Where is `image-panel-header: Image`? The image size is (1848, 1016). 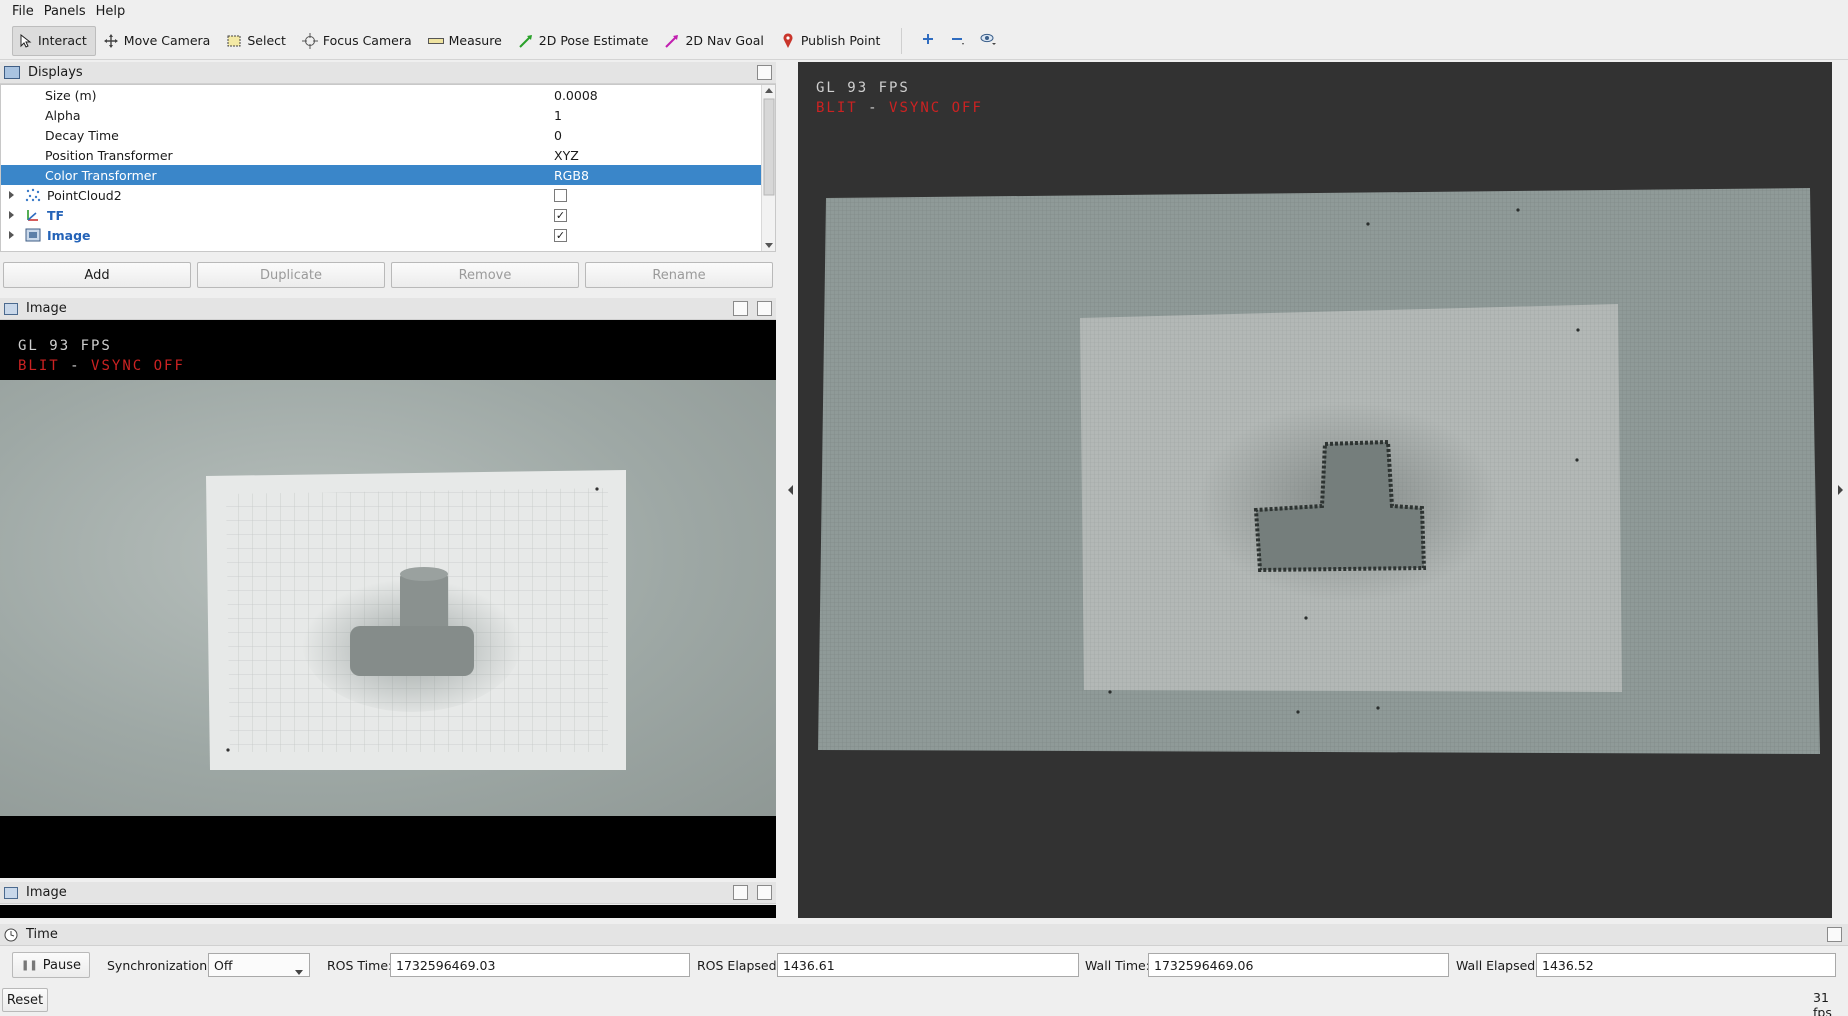
image-panel-header: Image is located at coordinates (388, 309).